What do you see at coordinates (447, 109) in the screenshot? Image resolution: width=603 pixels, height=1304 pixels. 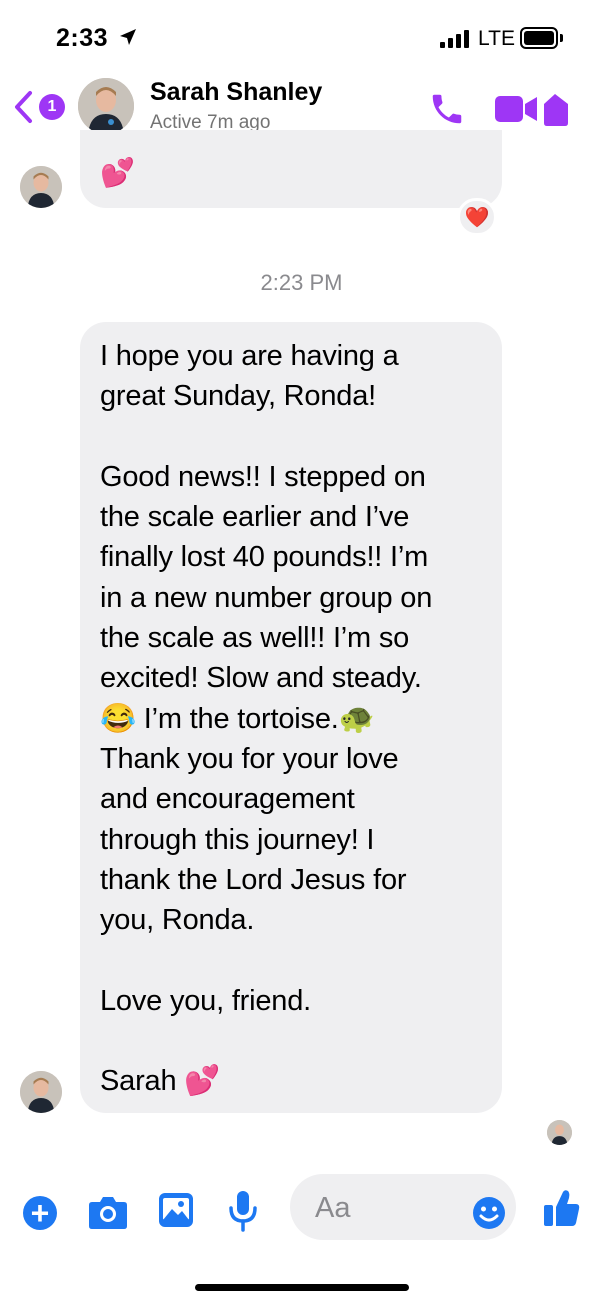 I see `phone-icon` at bounding box center [447, 109].